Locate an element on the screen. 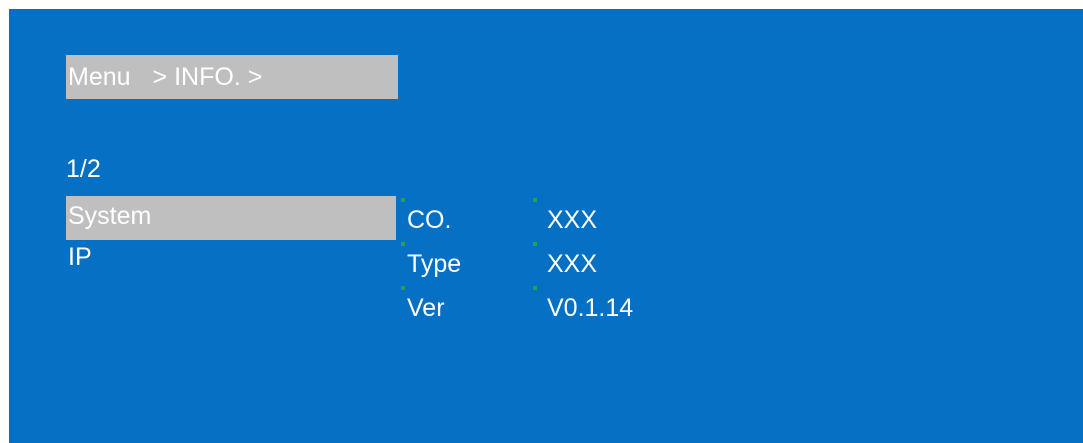 This screenshot has height=443, width=1083. menu-item-system: System is located at coordinates (231, 218).